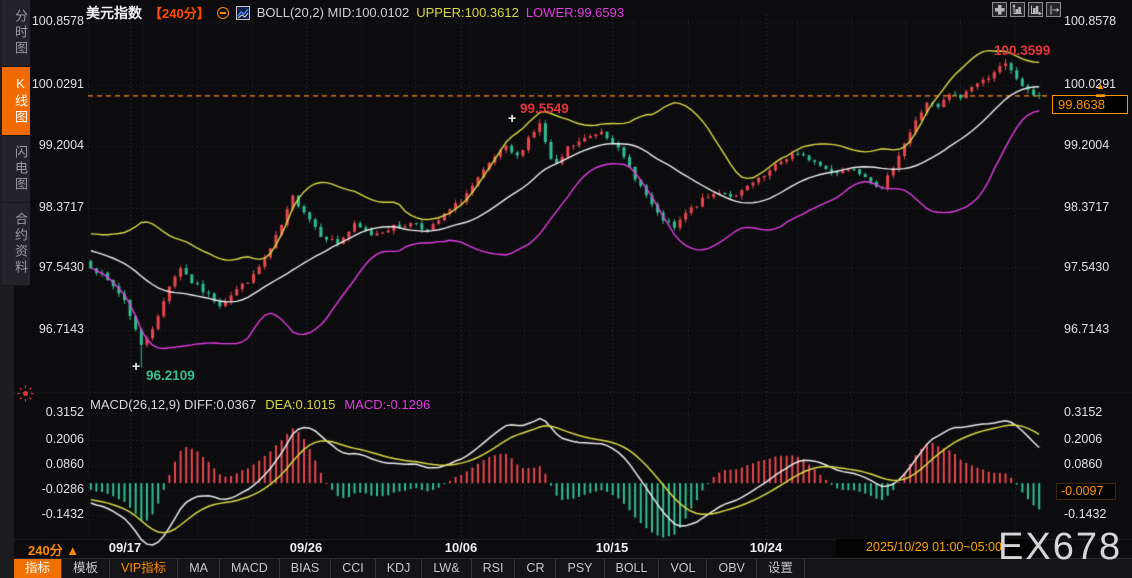 The width and height of the screenshot is (1132, 578). Describe the element at coordinates (86, 568) in the screenshot. I see `toolbar-item-模板: 模板` at that location.